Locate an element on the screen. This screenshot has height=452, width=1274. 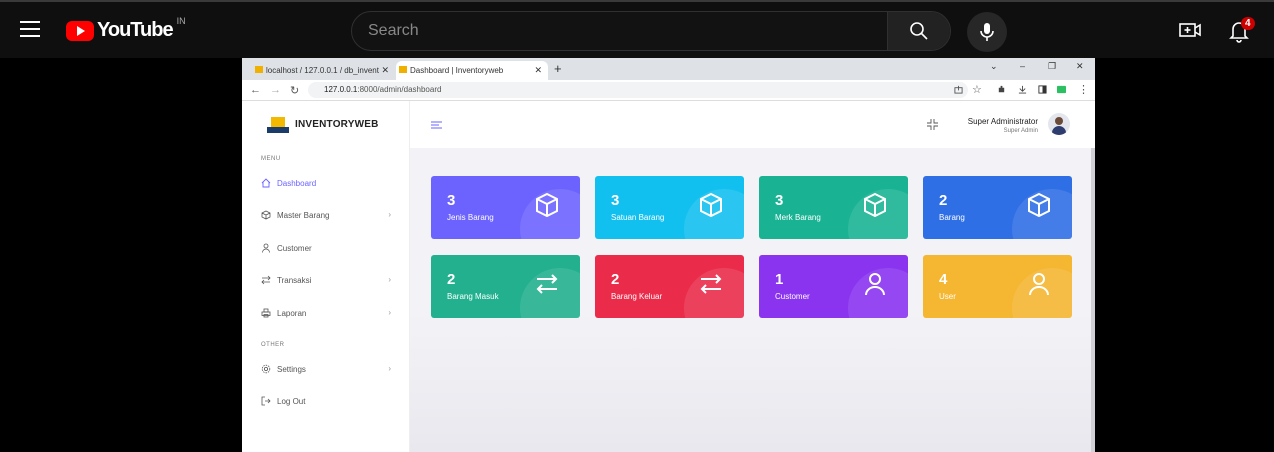
voice-search-button is located at coordinates (987, 32).